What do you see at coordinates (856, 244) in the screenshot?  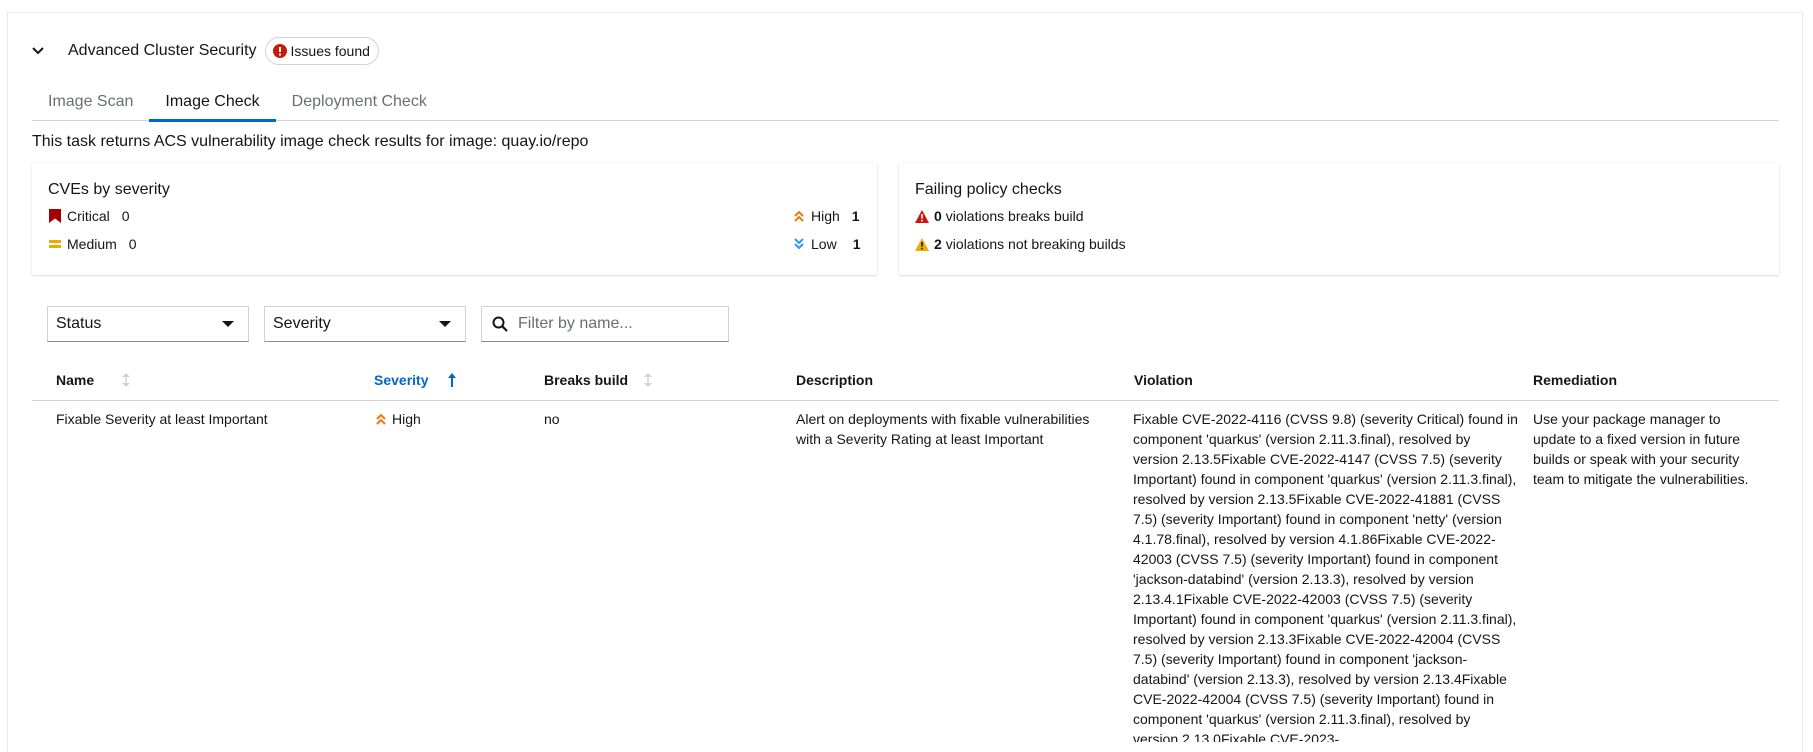 I see `low-count: 1` at bounding box center [856, 244].